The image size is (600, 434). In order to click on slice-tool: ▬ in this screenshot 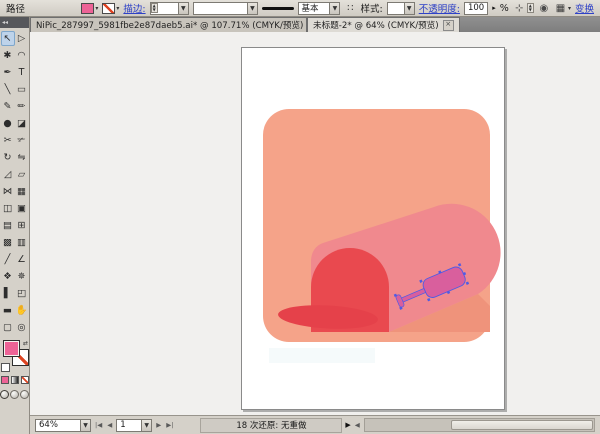, I will do `click(8, 310)`.